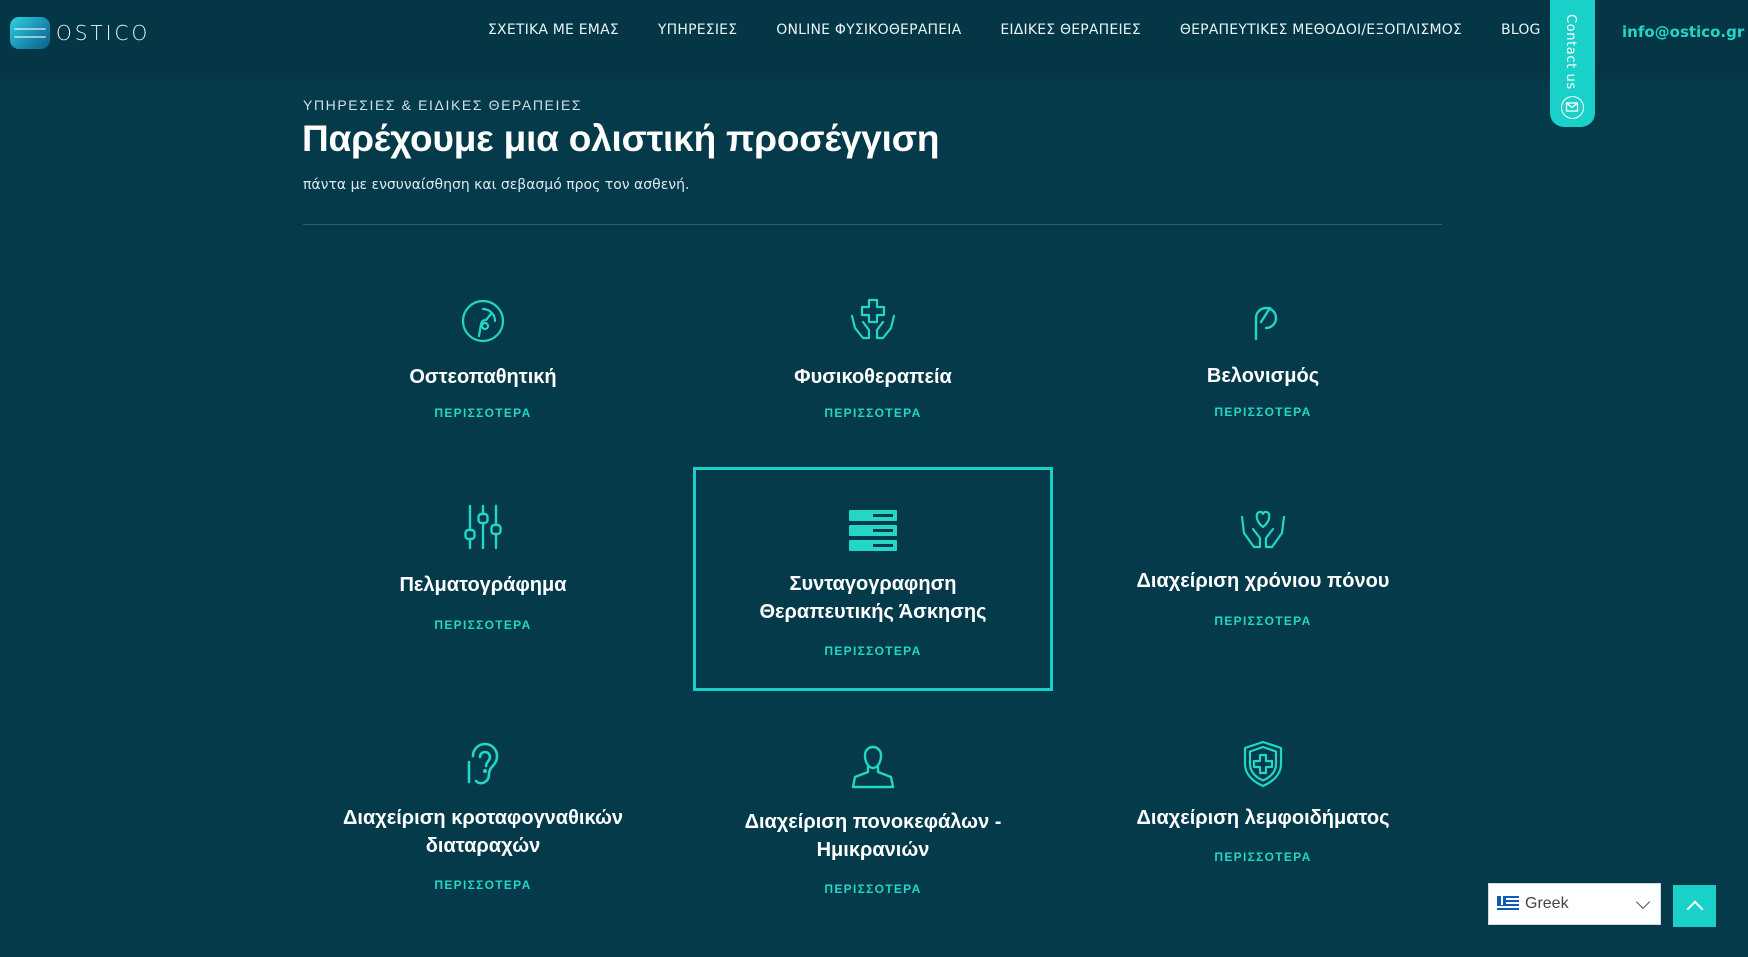 This screenshot has height=957, width=1748. I want to click on service-card-foot-scan: Πελματογράφημα ΠΕΡΙΣΣΟΤΕΡΑ, so click(483, 573).